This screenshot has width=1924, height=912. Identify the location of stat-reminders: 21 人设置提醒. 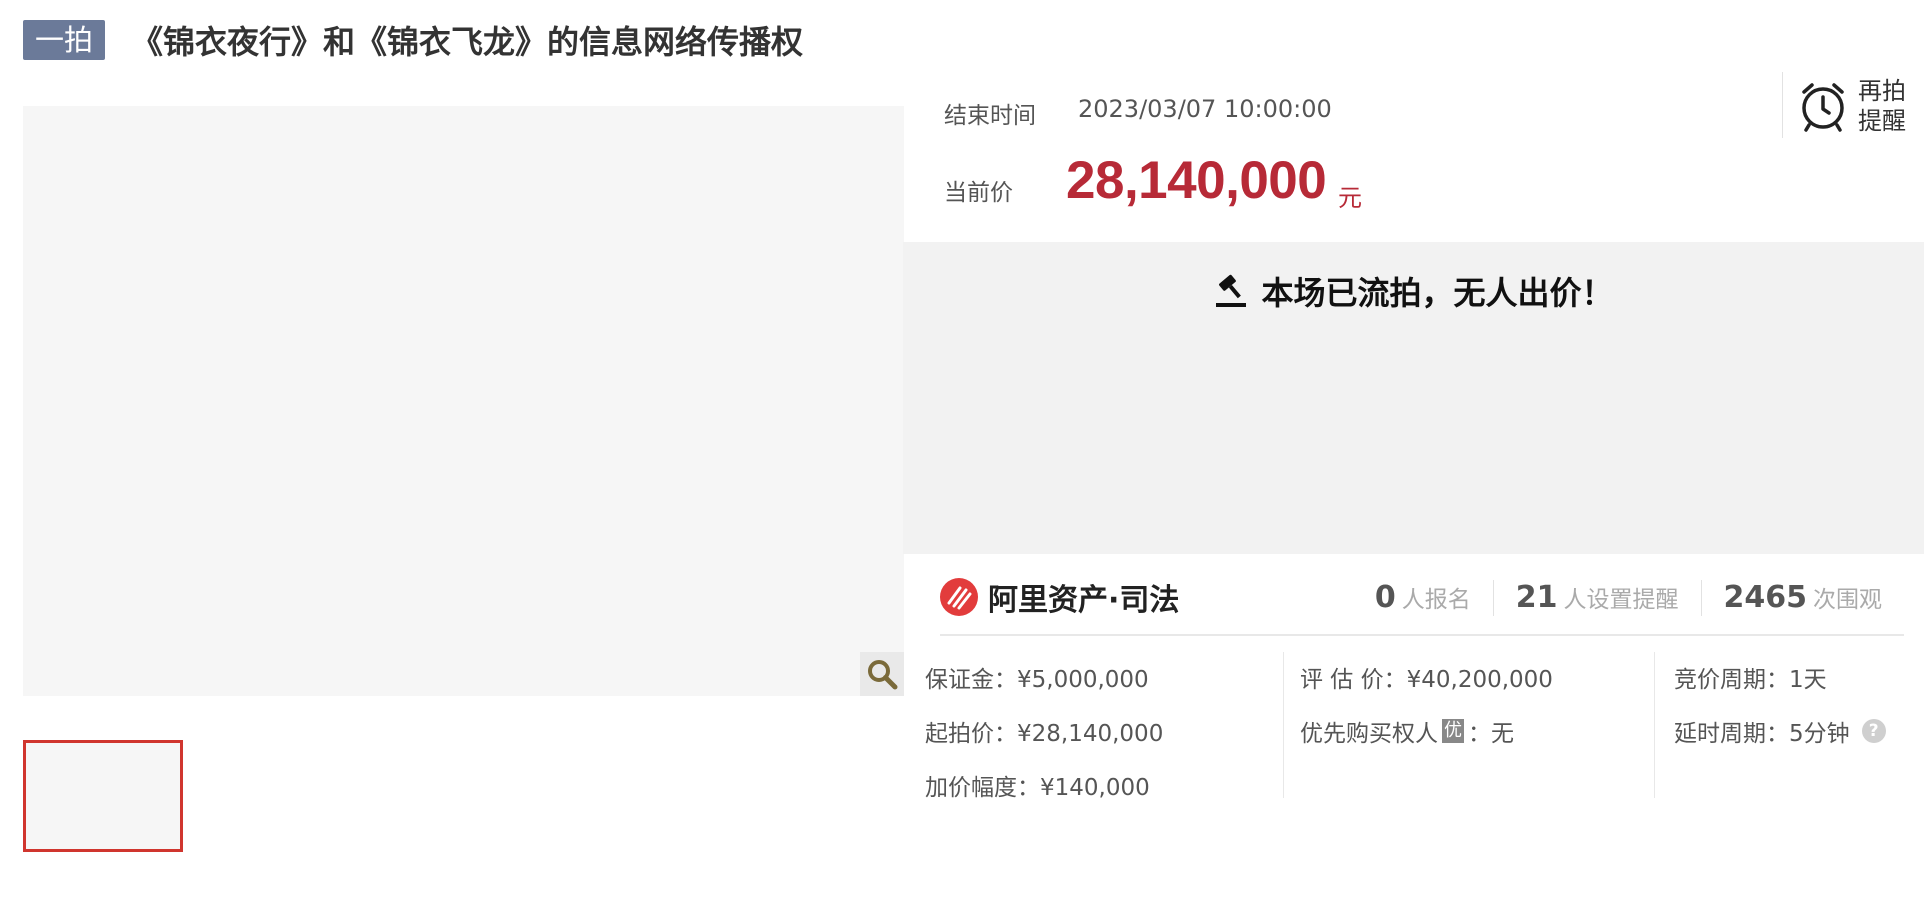
(1596, 598).